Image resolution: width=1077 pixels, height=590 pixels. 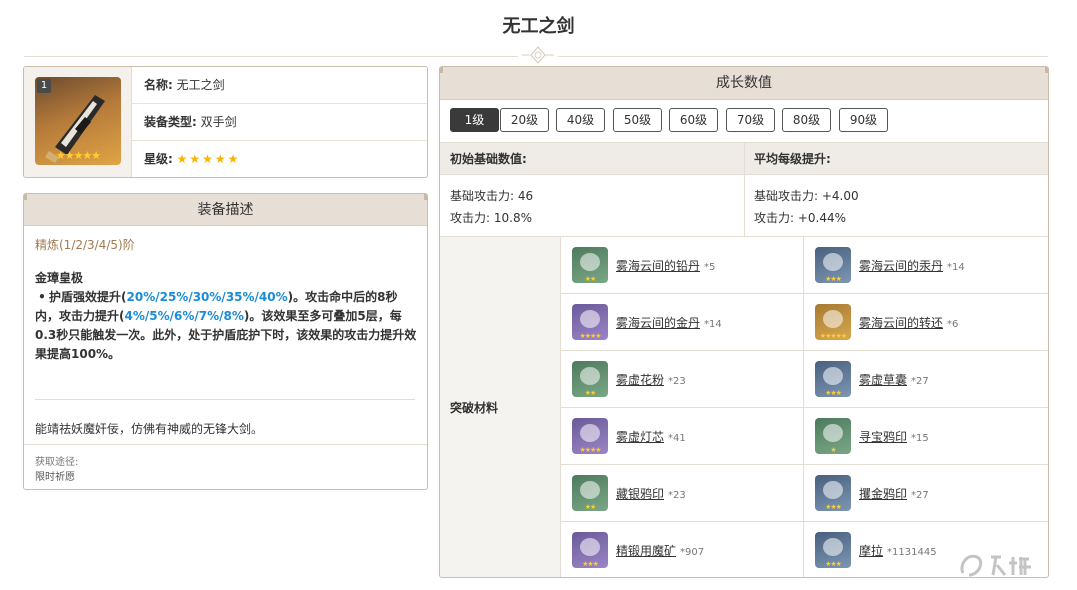 I want to click on growth-header: 成长数值, so click(x=744, y=83).